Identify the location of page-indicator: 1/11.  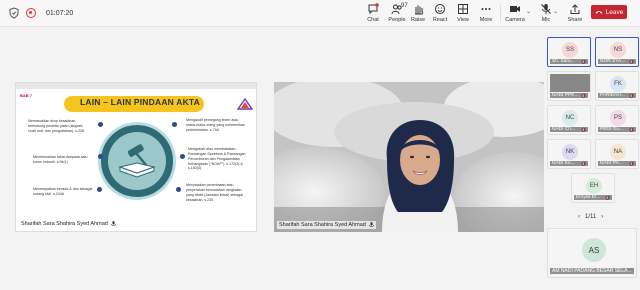
(591, 217).